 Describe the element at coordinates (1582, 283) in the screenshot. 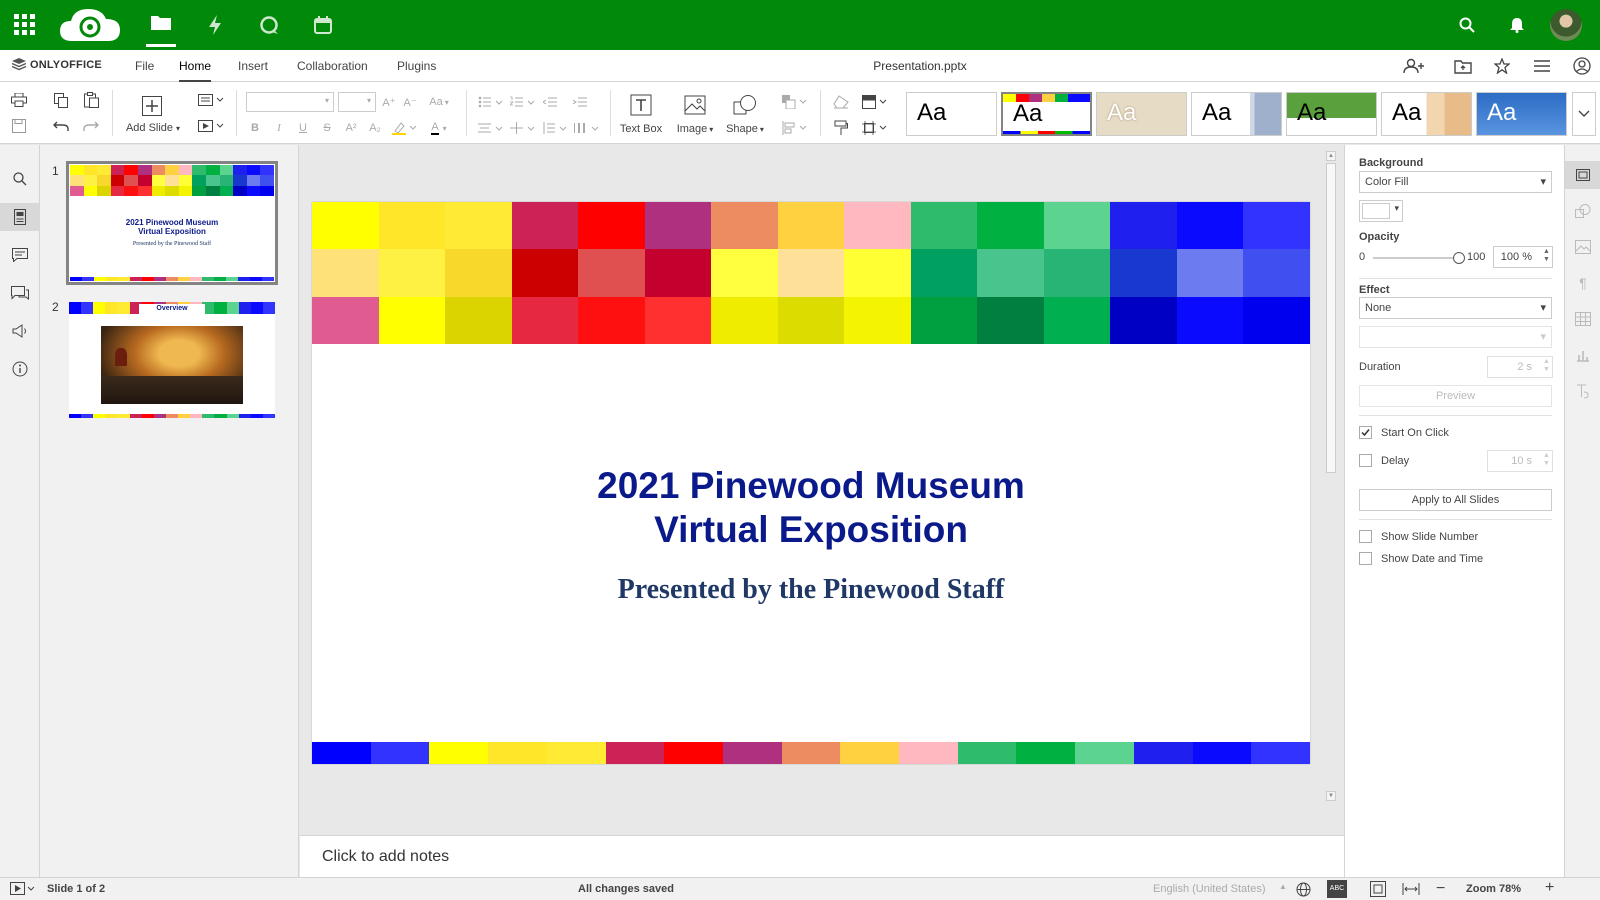

I see `paragraph-settings-icon: ¶` at that location.